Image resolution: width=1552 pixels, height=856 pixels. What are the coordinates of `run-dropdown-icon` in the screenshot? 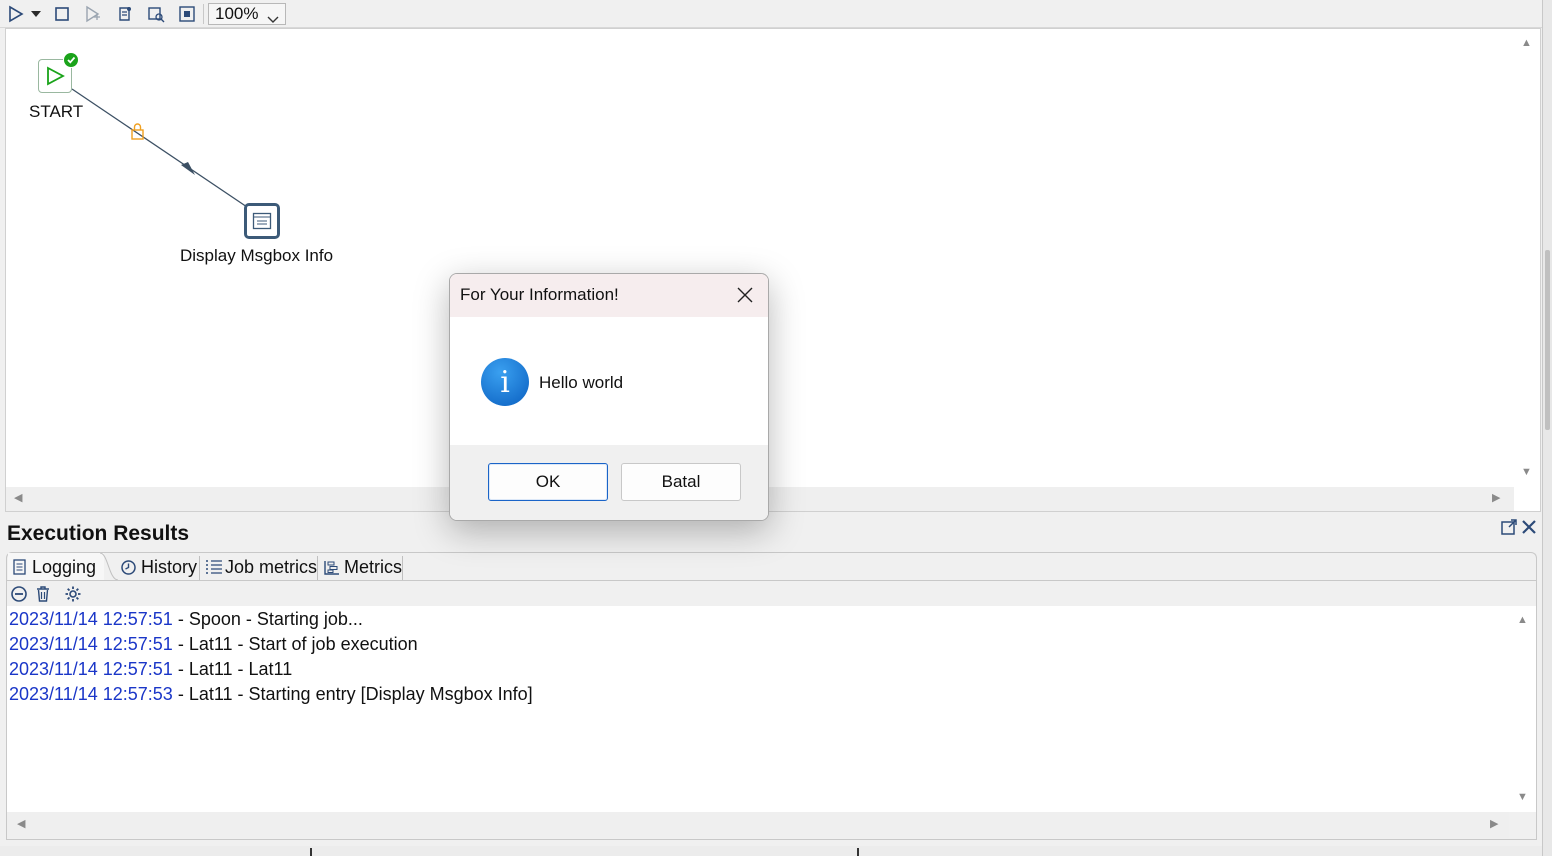 It's located at (36, 14).